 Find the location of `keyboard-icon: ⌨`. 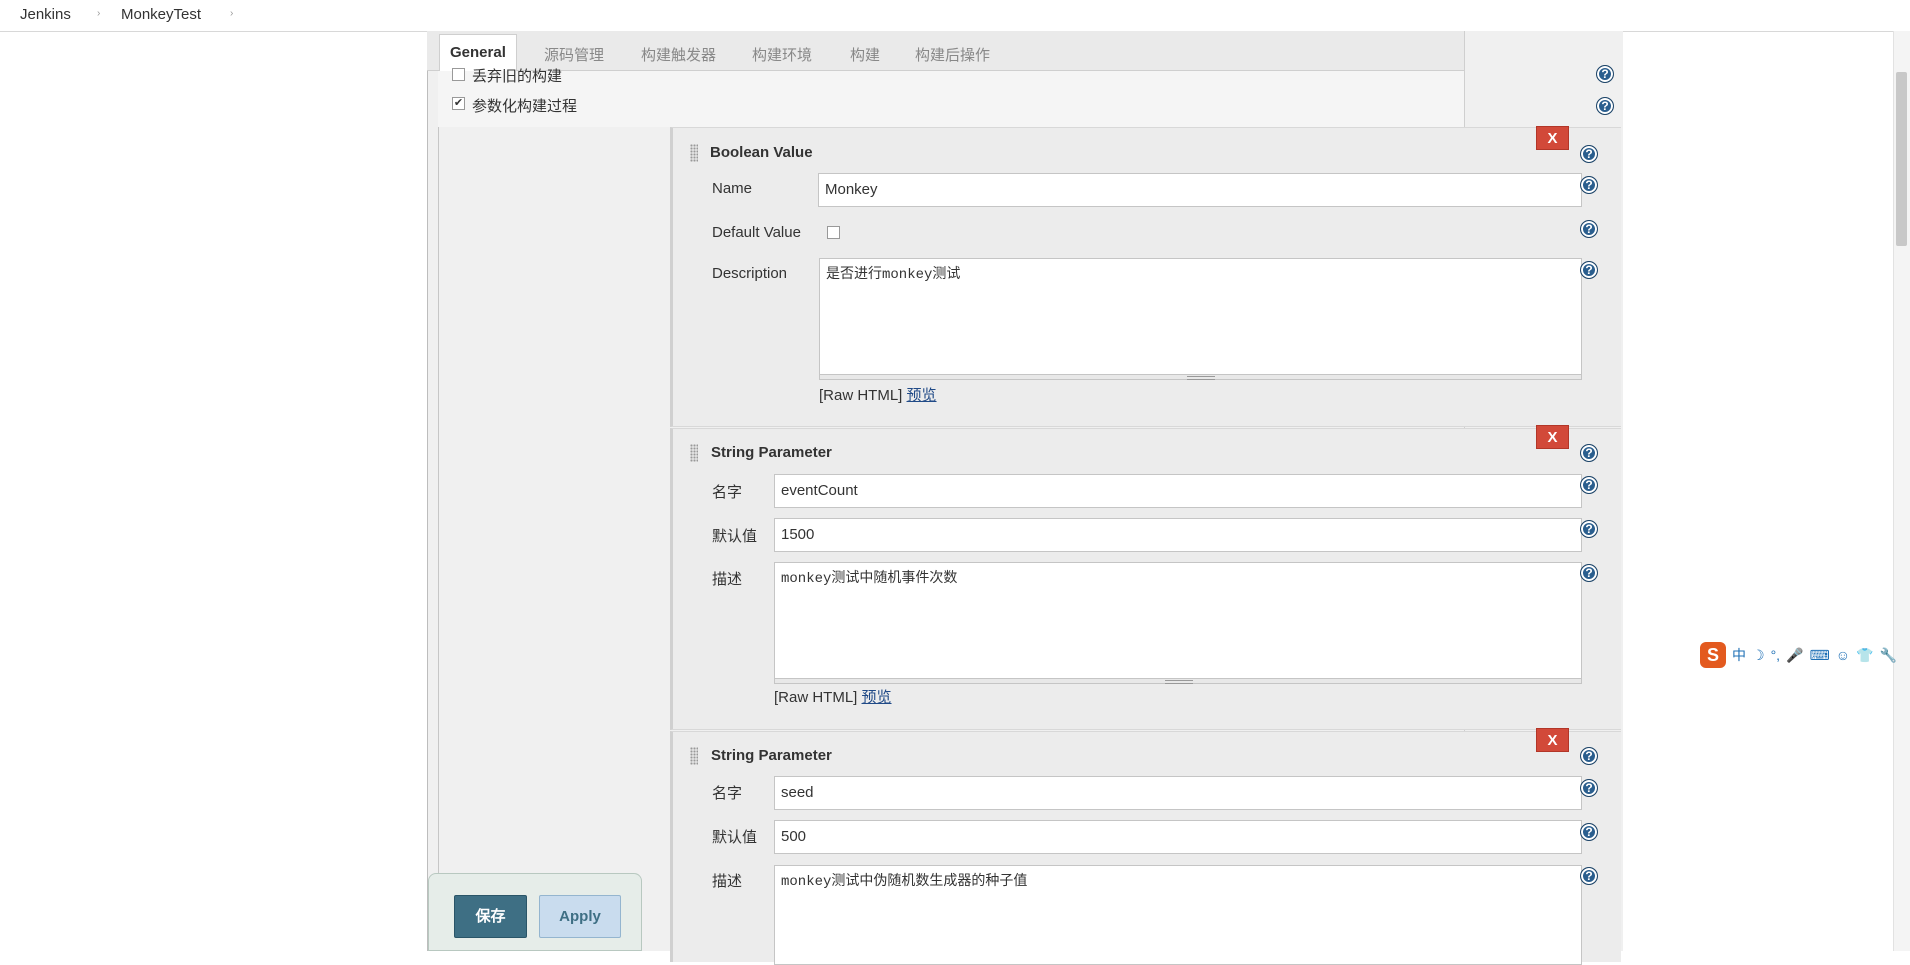

keyboard-icon: ⌨ is located at coordinates (1820, 655).